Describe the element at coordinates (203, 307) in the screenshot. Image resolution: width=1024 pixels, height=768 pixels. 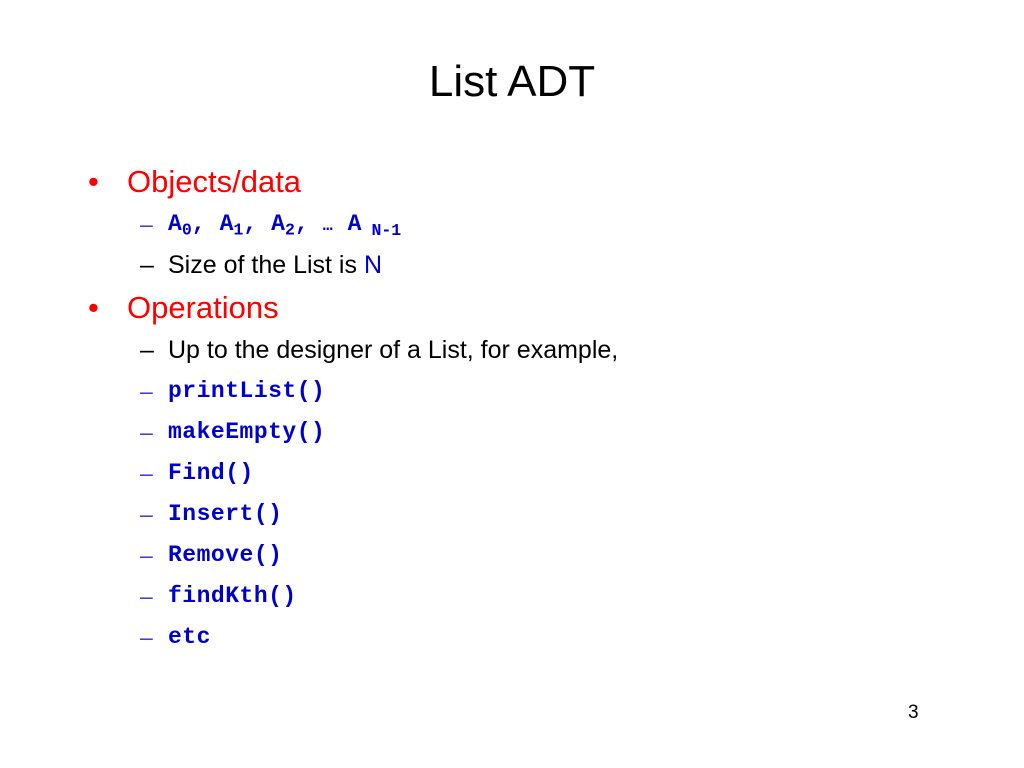
I see `bullet-operations-label: Operations` at that location.